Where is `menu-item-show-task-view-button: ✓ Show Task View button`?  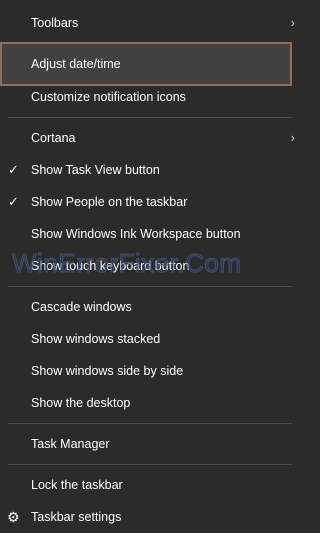 menu-item-show-task-view-button: ✓ Show Task View button is located at coordinates (146, 170).